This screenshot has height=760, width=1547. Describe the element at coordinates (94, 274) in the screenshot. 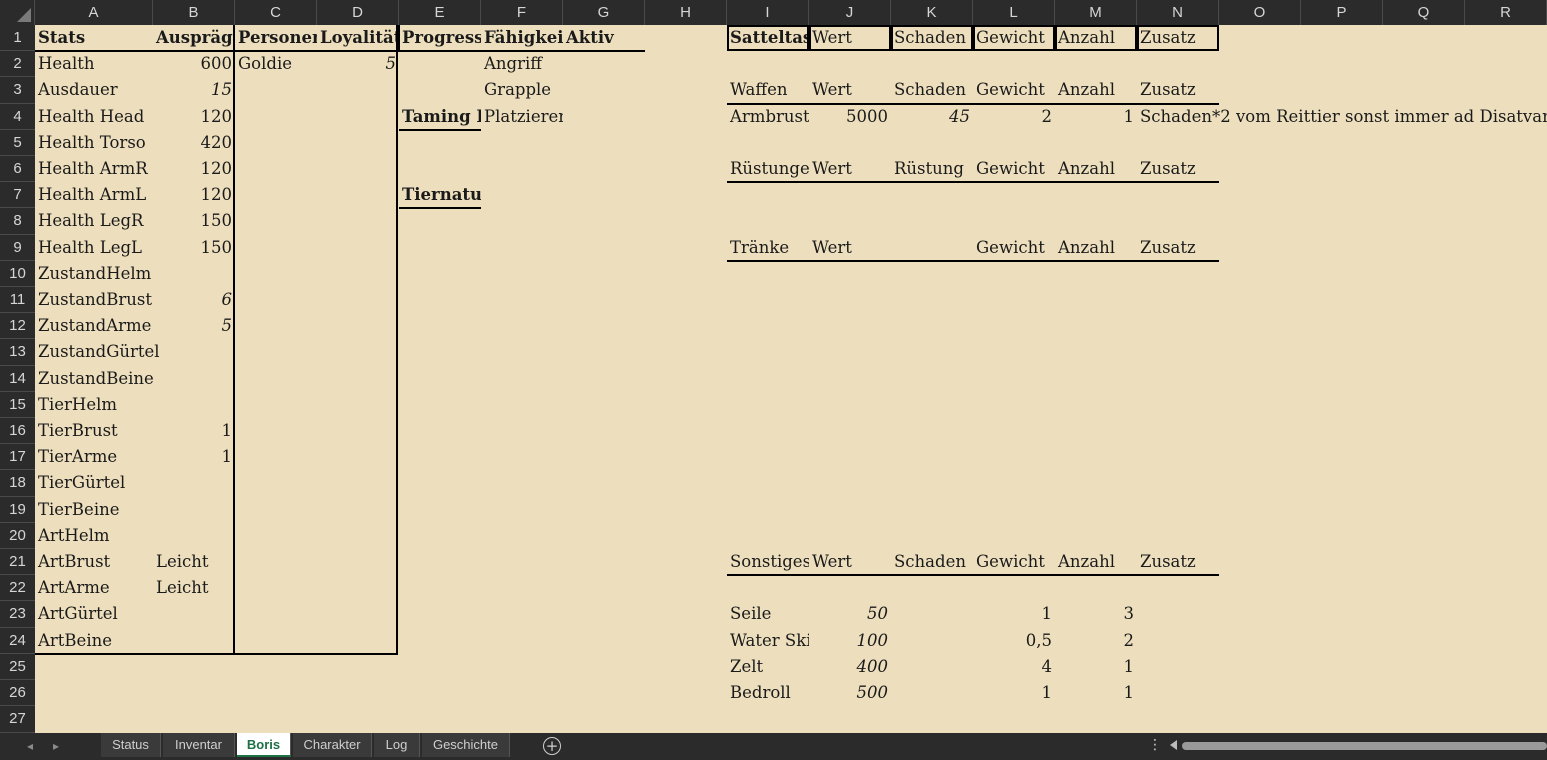

I see `stat-label: ZustandHelm` at that location.